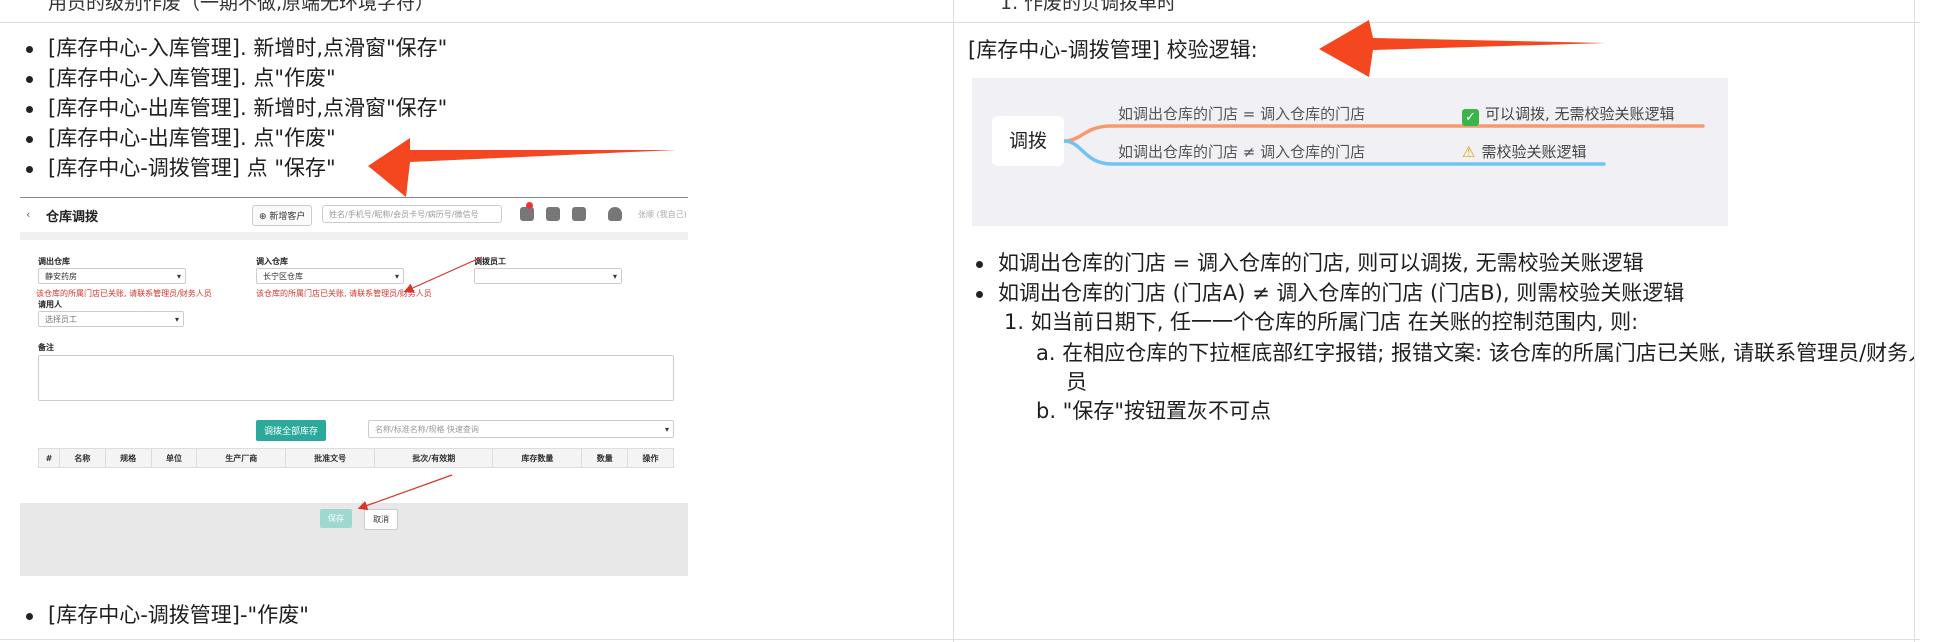  What do you see at coordinates (1242, 114) in the screenshot?
I see `branch-label-equal: 如调出仓库的门店 = 调入仓库的门店` at bounding box center [1242, 114].